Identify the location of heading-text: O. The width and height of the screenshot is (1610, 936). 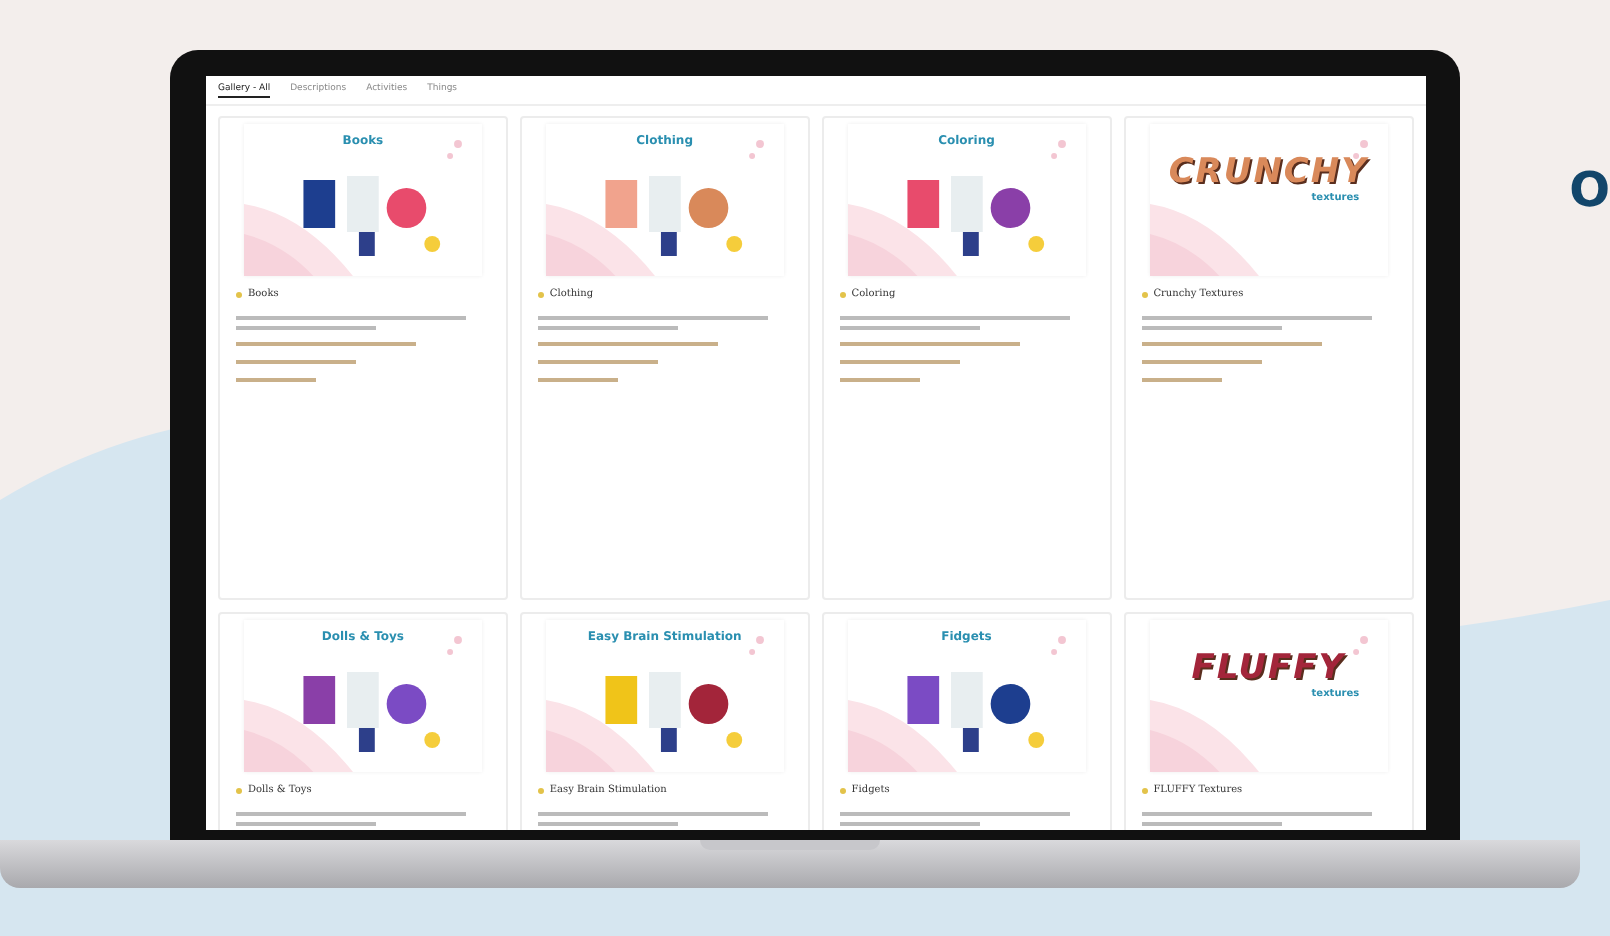
(1589, 190).